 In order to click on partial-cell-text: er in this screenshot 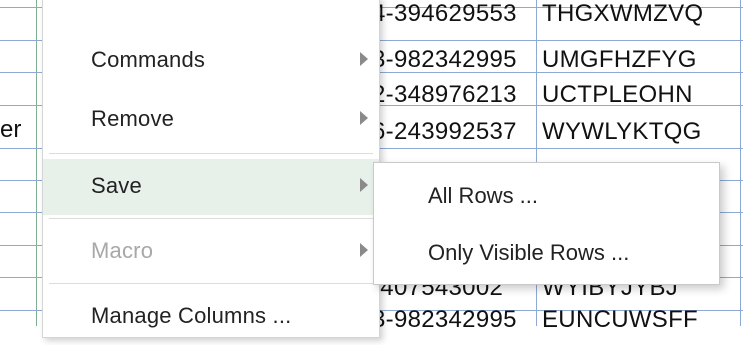, I will do `click(11, 129)`.